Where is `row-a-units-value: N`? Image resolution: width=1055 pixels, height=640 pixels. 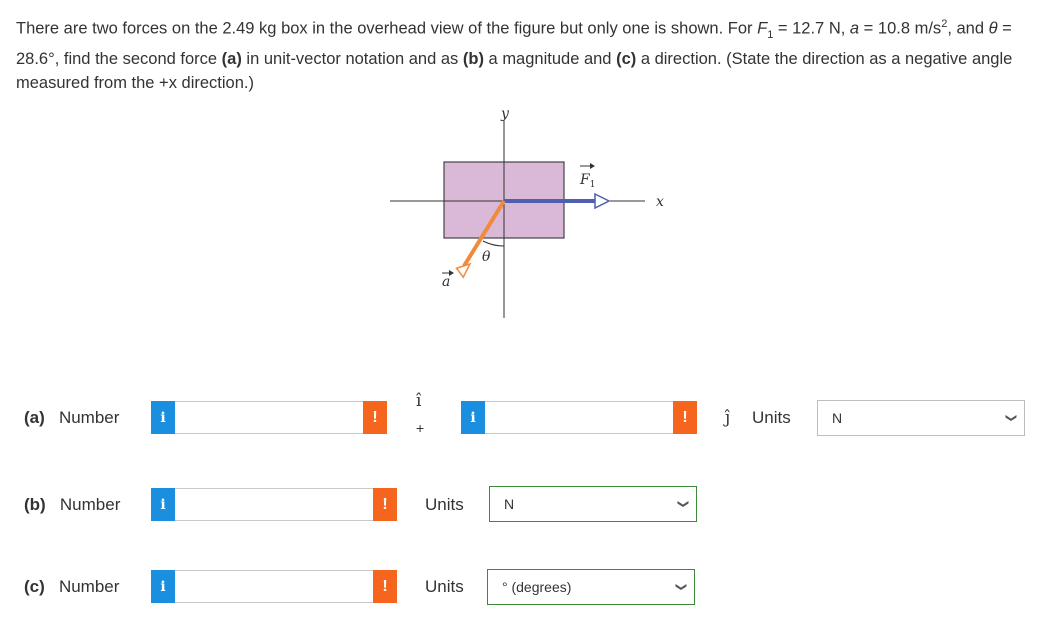
row-a-units-value: N is located at coordinates (837, 418).